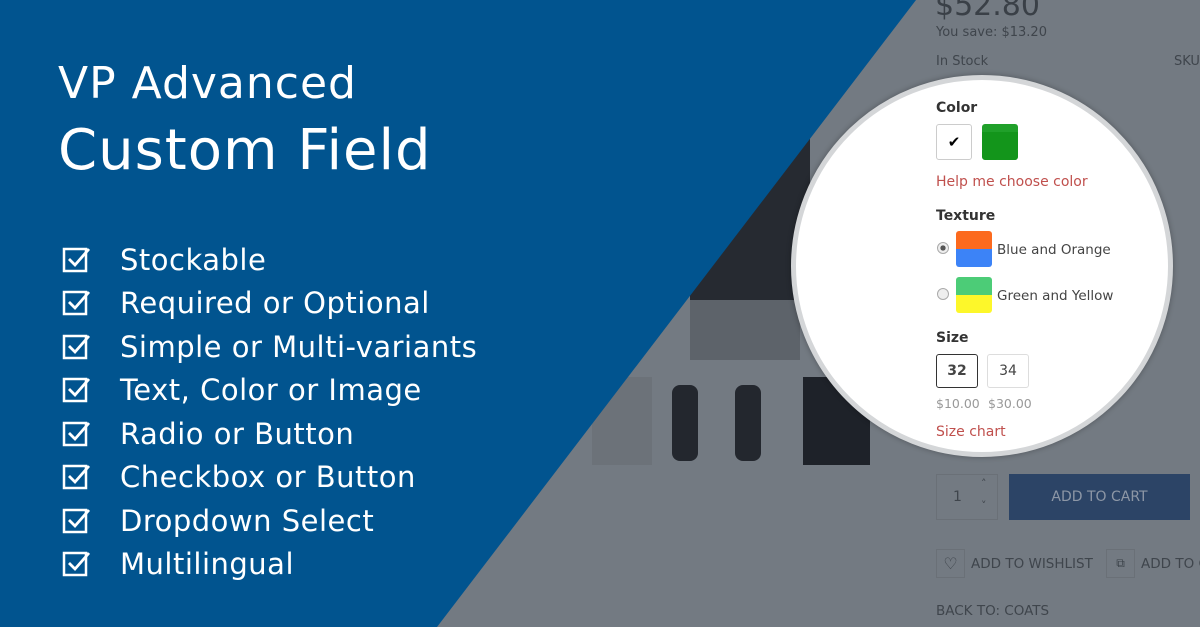  What do you see at coordinates (269, 260) in the screenshot?
I see `feature-item: Stockable` at bounding box center [269, 260].